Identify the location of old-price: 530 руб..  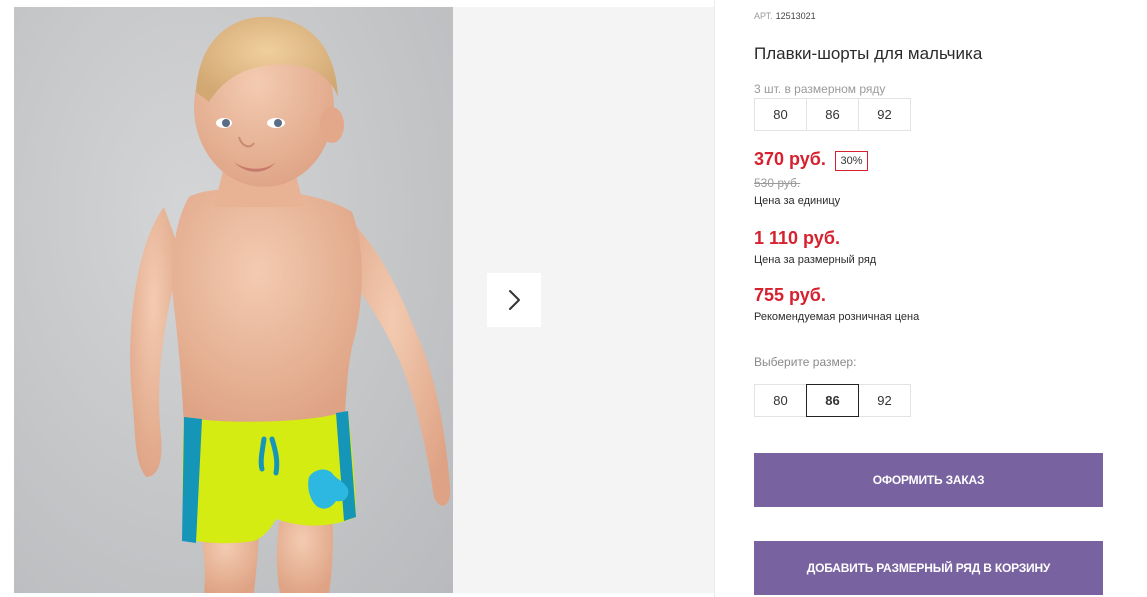
(777, 183).